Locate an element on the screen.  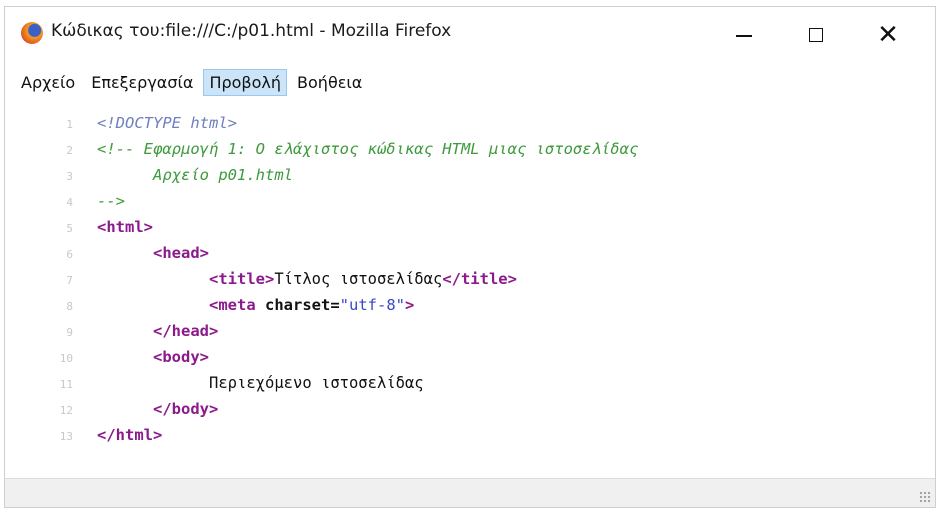
line-number: 4 is located at coordinates (69, 202).